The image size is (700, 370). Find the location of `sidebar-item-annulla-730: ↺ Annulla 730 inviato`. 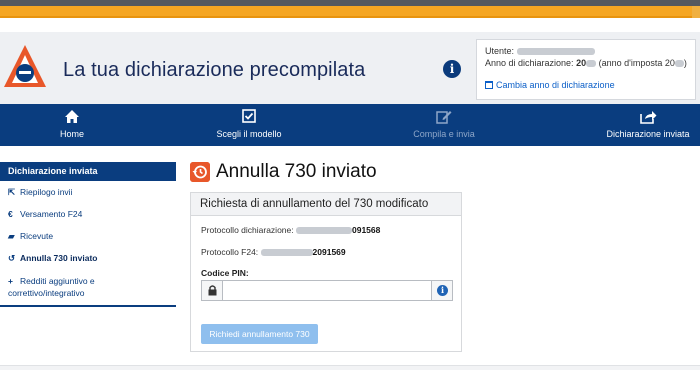

sidebar-item-annulla-730: ↺ Annulla 730 inviato is located at coordinates (88, 258).